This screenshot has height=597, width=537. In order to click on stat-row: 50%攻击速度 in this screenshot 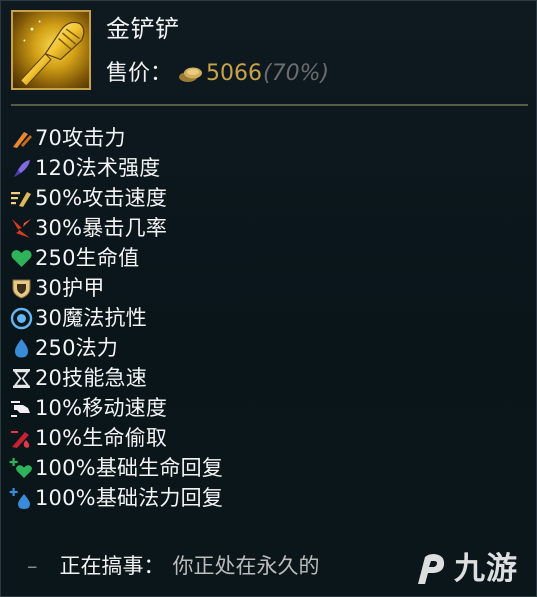, I will do `click(249, 198)`.